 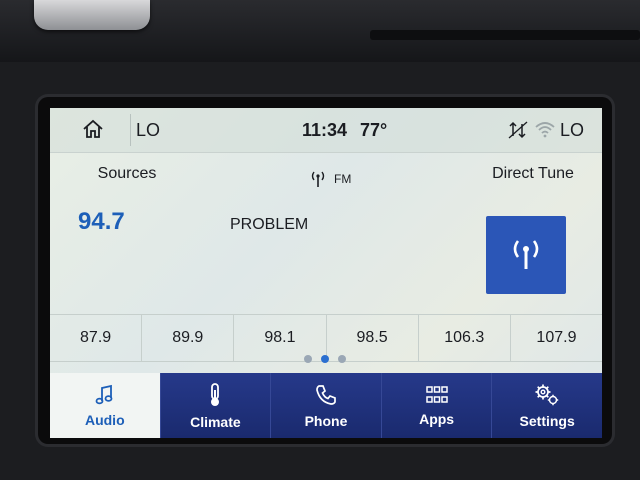 I want to click on nav-climate: Climate, so click(x=216, y=405).